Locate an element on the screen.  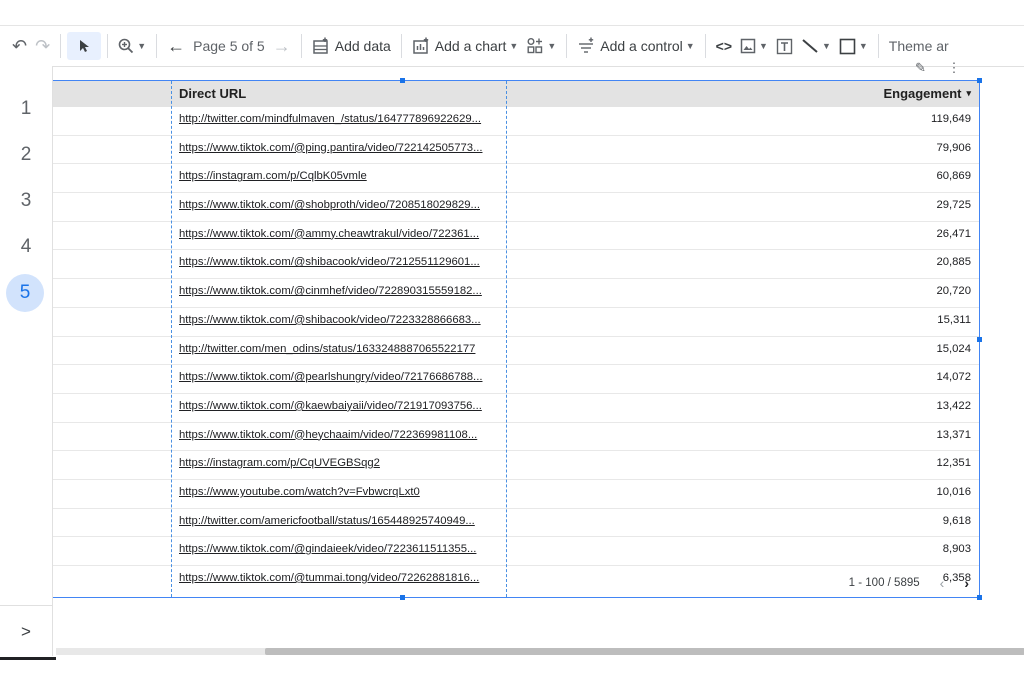
row-url-link: https://instagram.com/p/CqlbK05vmle is located at coordinates (339, 176).